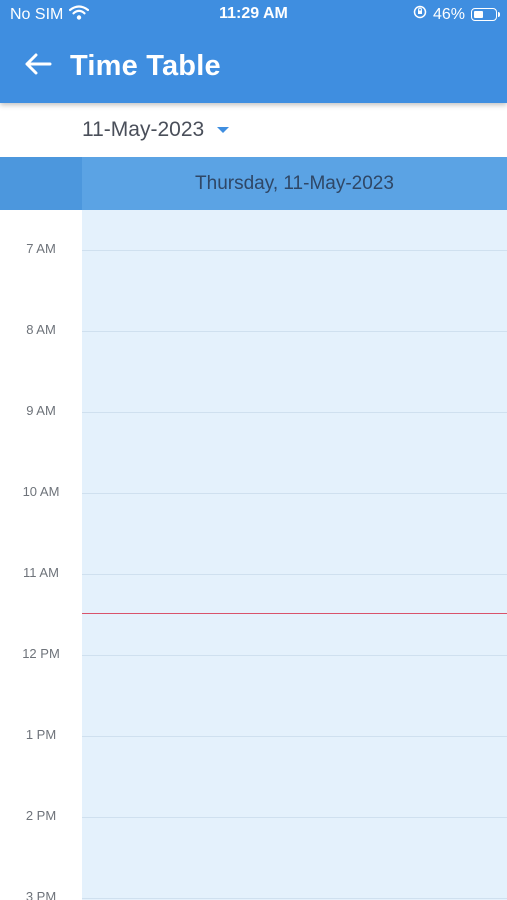 The height and width of the screenshot is (900, 507). What do you see at coordinates (41, 410) in the screenshot?
I see `hour-label: 9 AM` at bounding box center [41, 410].